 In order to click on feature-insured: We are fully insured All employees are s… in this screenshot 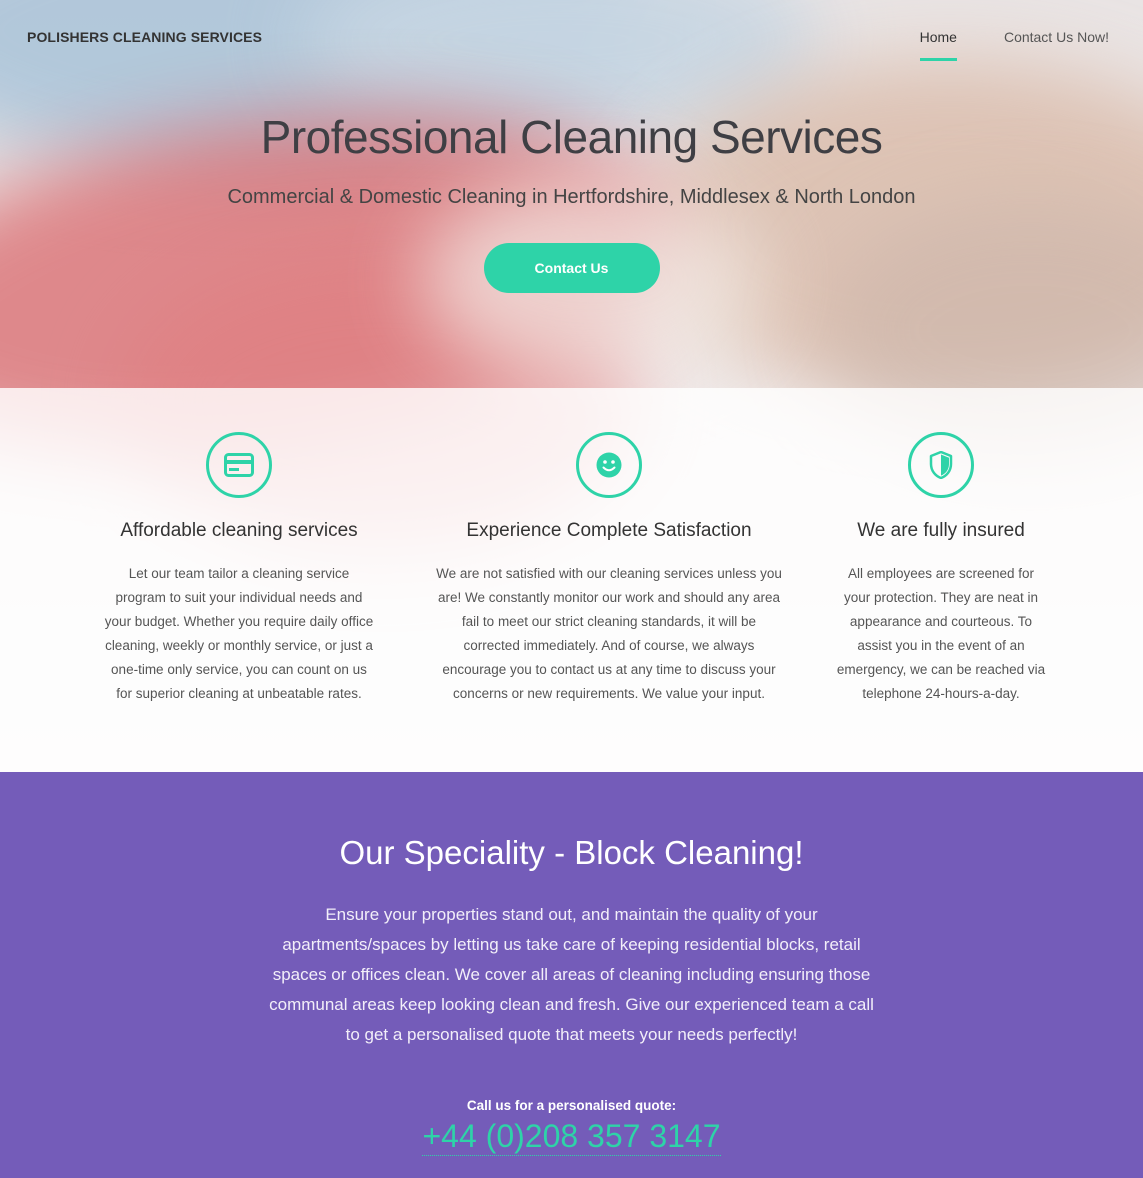, I will do `click(941, 569)`.